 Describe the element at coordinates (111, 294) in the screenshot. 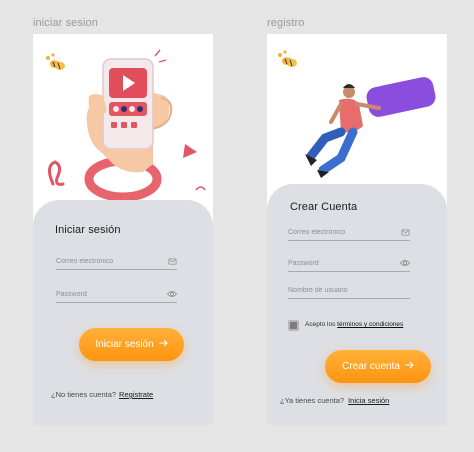

I see `login-password-input` at that location.